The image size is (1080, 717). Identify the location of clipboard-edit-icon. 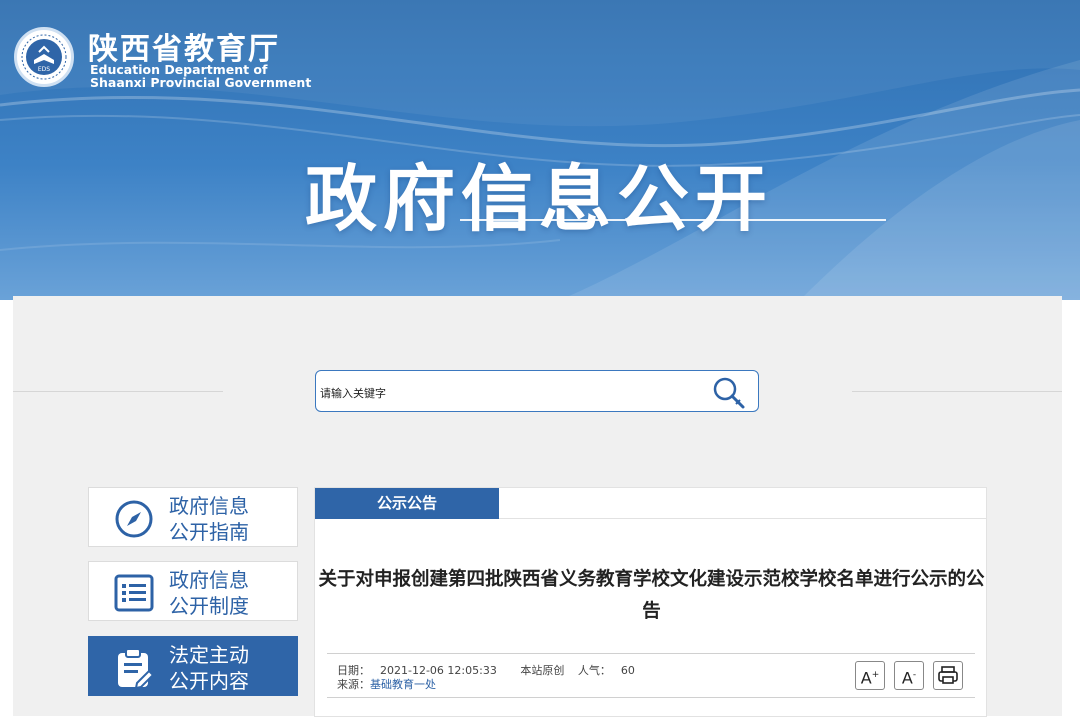
(136, 668).